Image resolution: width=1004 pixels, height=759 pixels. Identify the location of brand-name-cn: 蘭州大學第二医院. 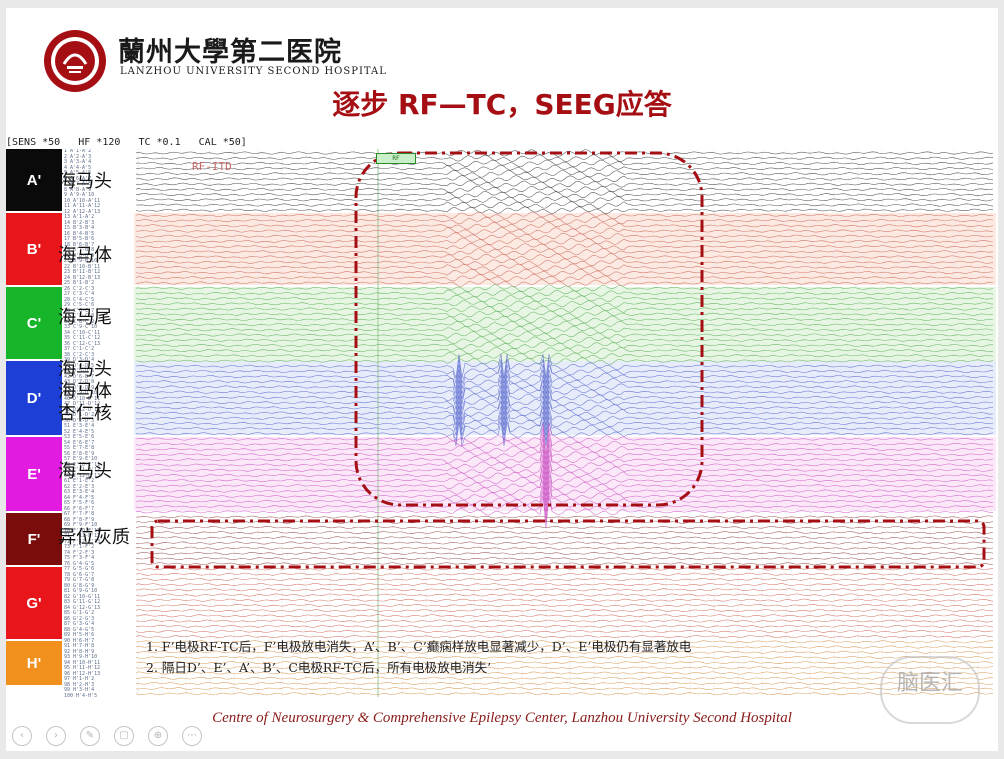
(230, 52).